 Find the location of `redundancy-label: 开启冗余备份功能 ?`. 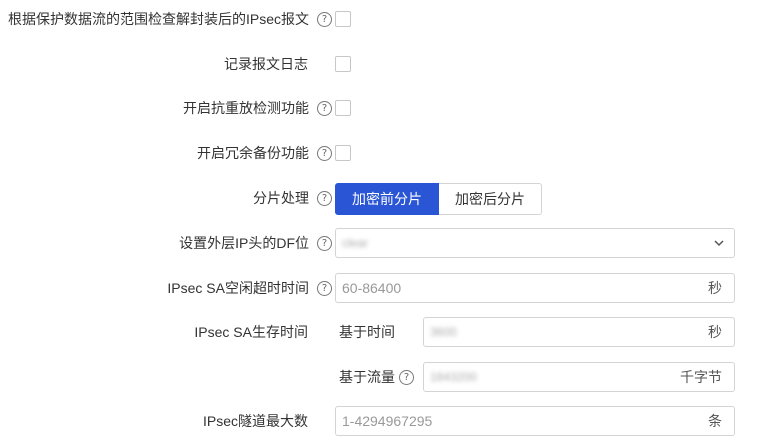

redundancy-label: 开启冗余备份功能 ? is located at coordinates (264, 153).